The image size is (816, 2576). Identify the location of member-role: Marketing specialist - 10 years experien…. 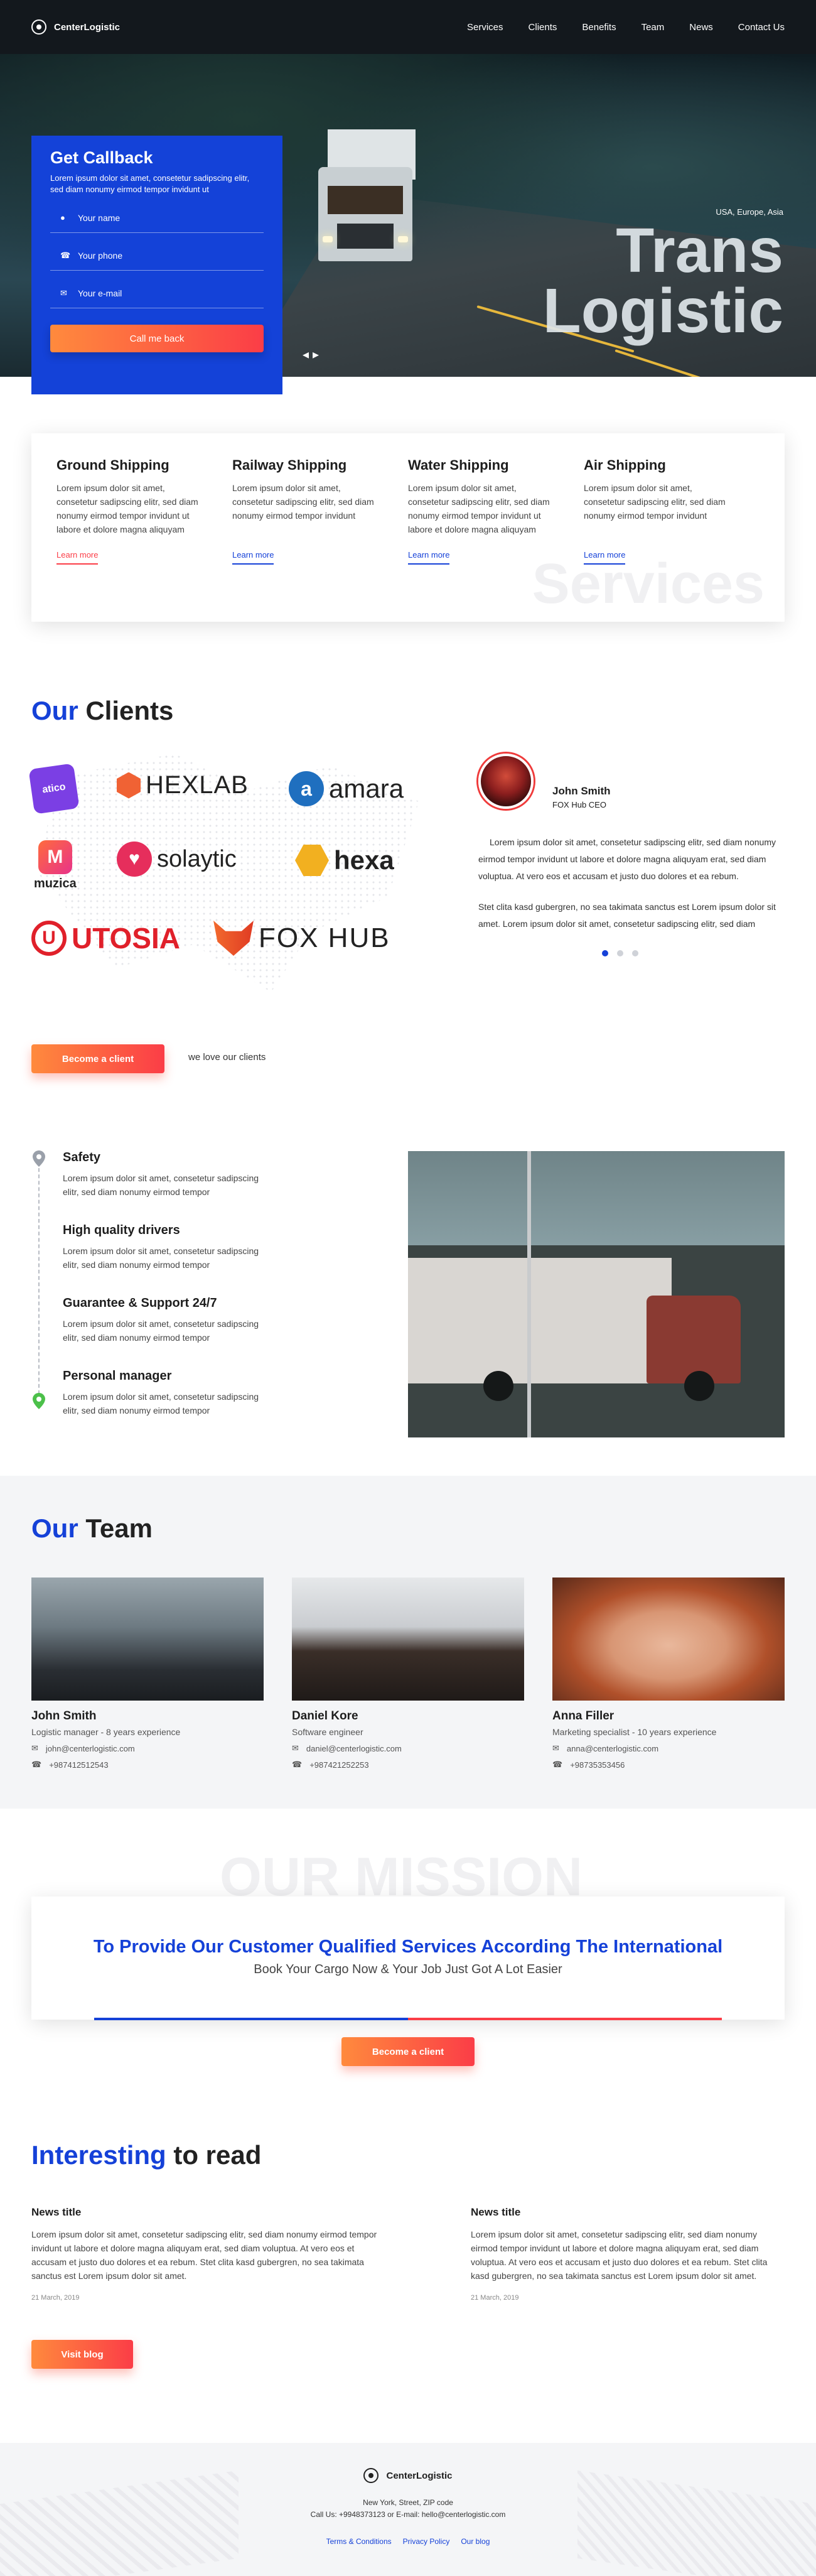
(634, 1732).